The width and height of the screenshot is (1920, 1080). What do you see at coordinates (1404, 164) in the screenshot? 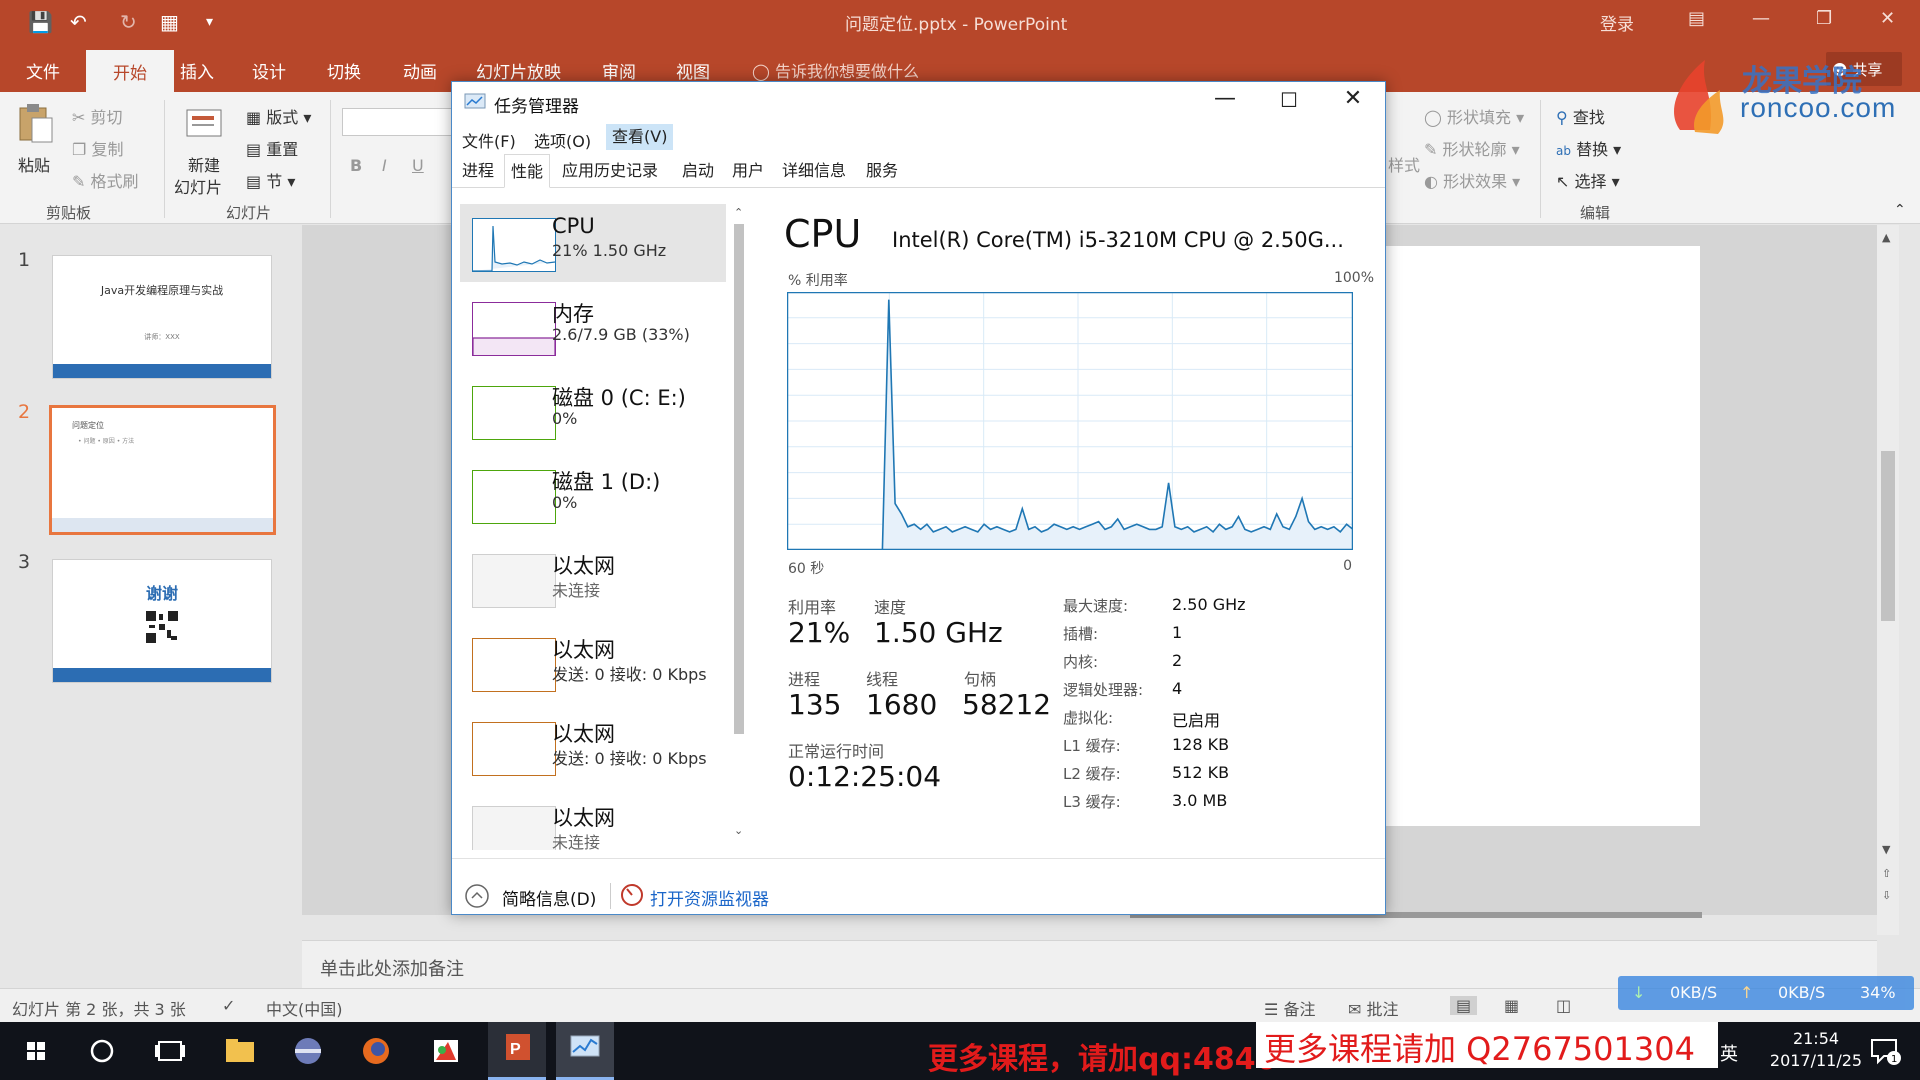
I see `quick-styles-label: 样式` at bounding box center [1404, 164].